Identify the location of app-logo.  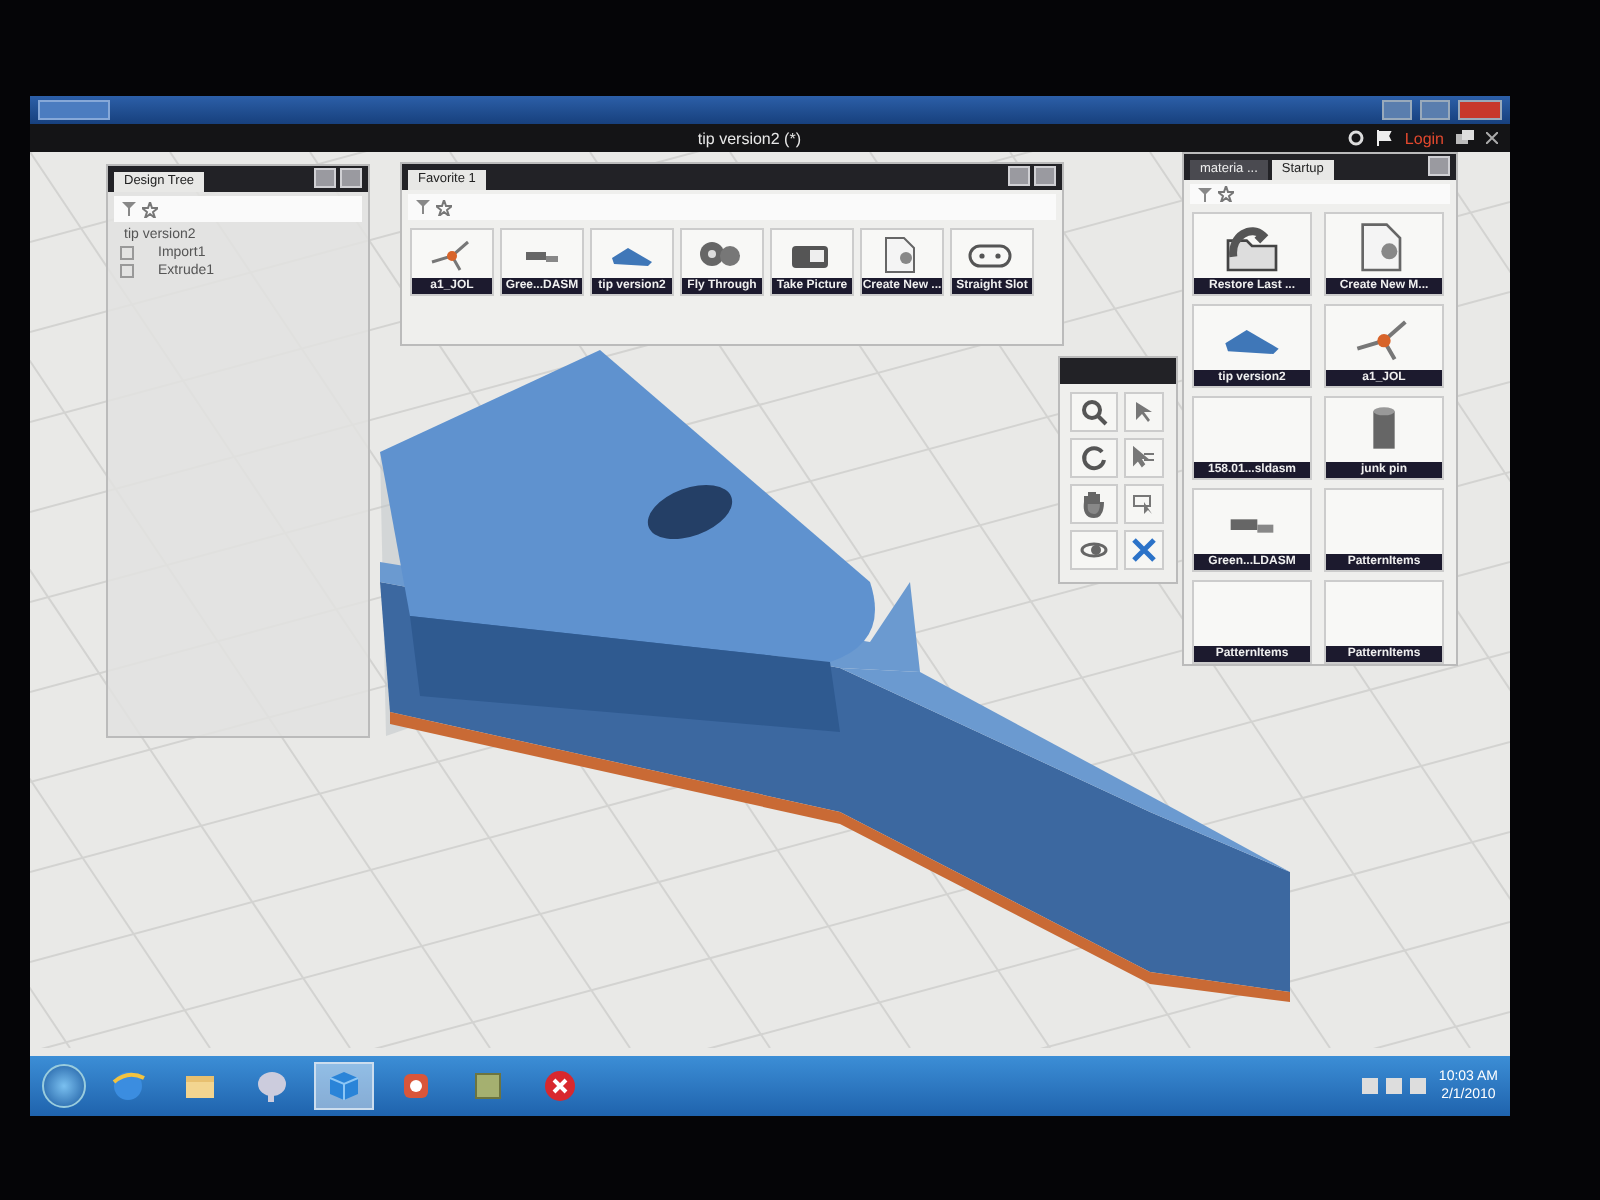
(74, 110).